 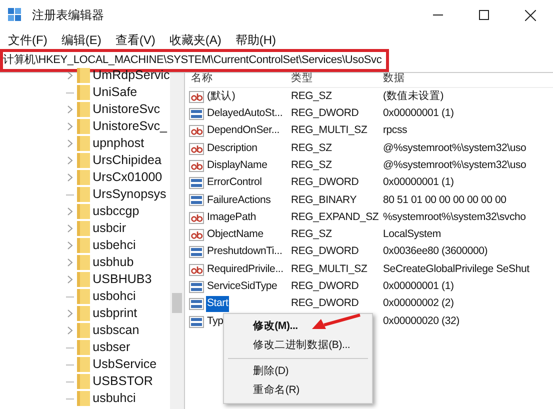 What do you see at coordinates (255, 39) in the screenshot?
I see `menu-item: 帮助(H)` at bounding box center [255, 39].